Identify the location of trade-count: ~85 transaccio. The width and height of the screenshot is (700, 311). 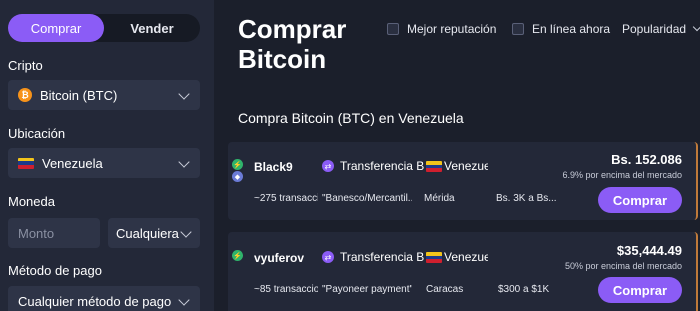
(286, 289).